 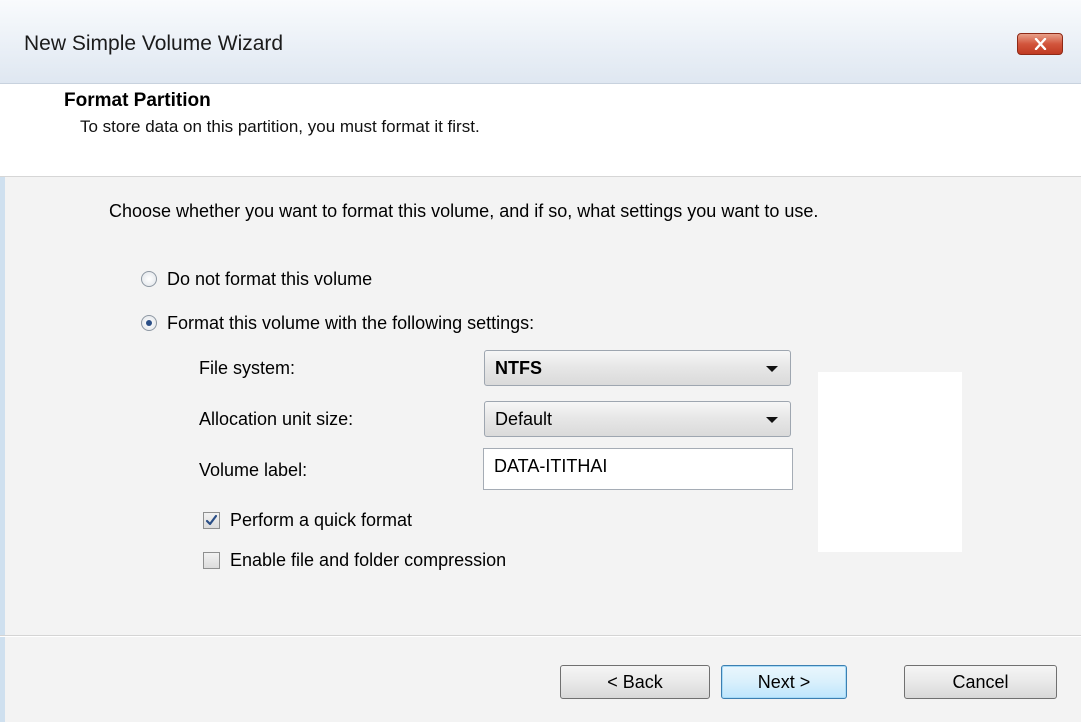 I want to click on quick-format-option: Perform a quick format, so click(x=307, y=520).